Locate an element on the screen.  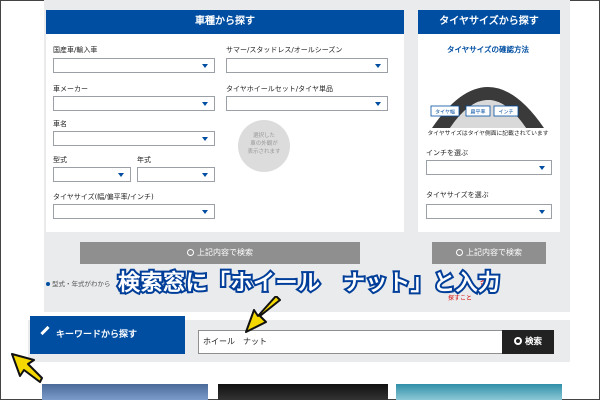
note-left-text: 型式・年式がわから is located at coordinates (81, 284).